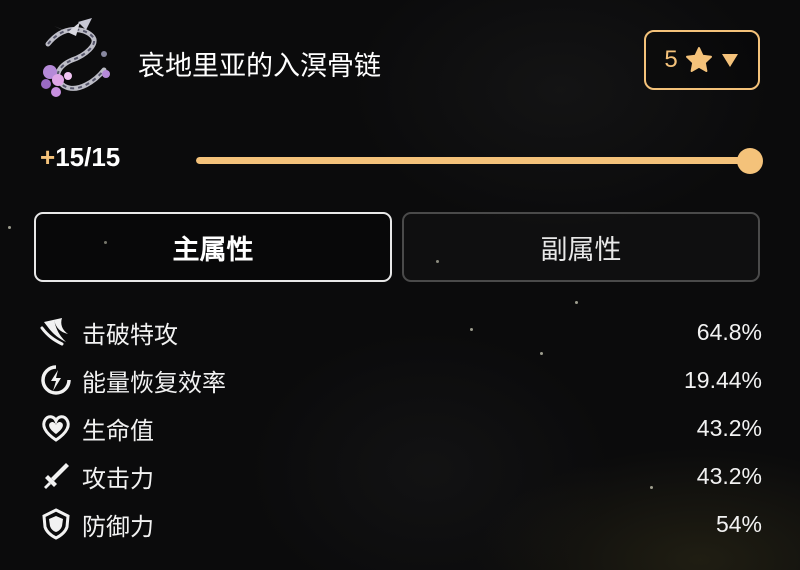 Image resolution: width=800 pixels, height=570 pixels. What do you see at coordinates (729, 60) in the screenshot?
I see `triangle-down-icon` at bounding box center [729, 60].